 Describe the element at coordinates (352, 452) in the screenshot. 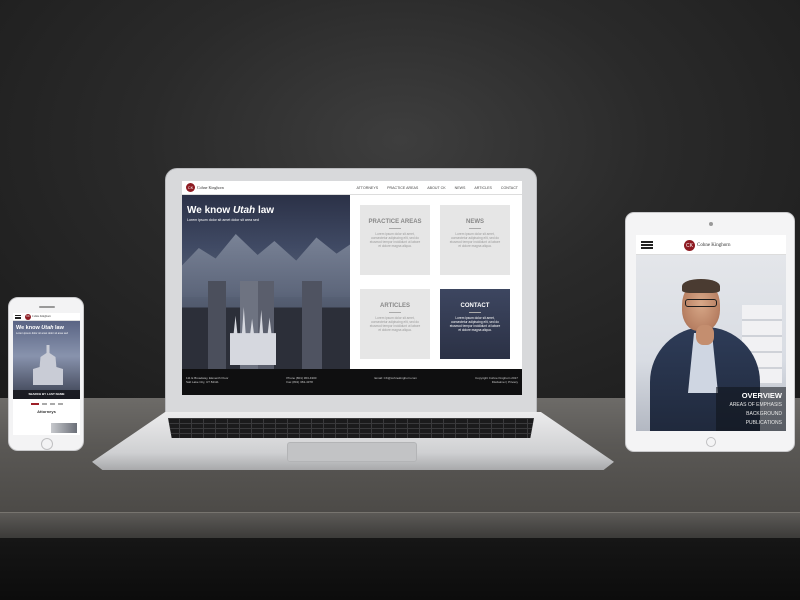

I see `laptop-trackpad` at that location.